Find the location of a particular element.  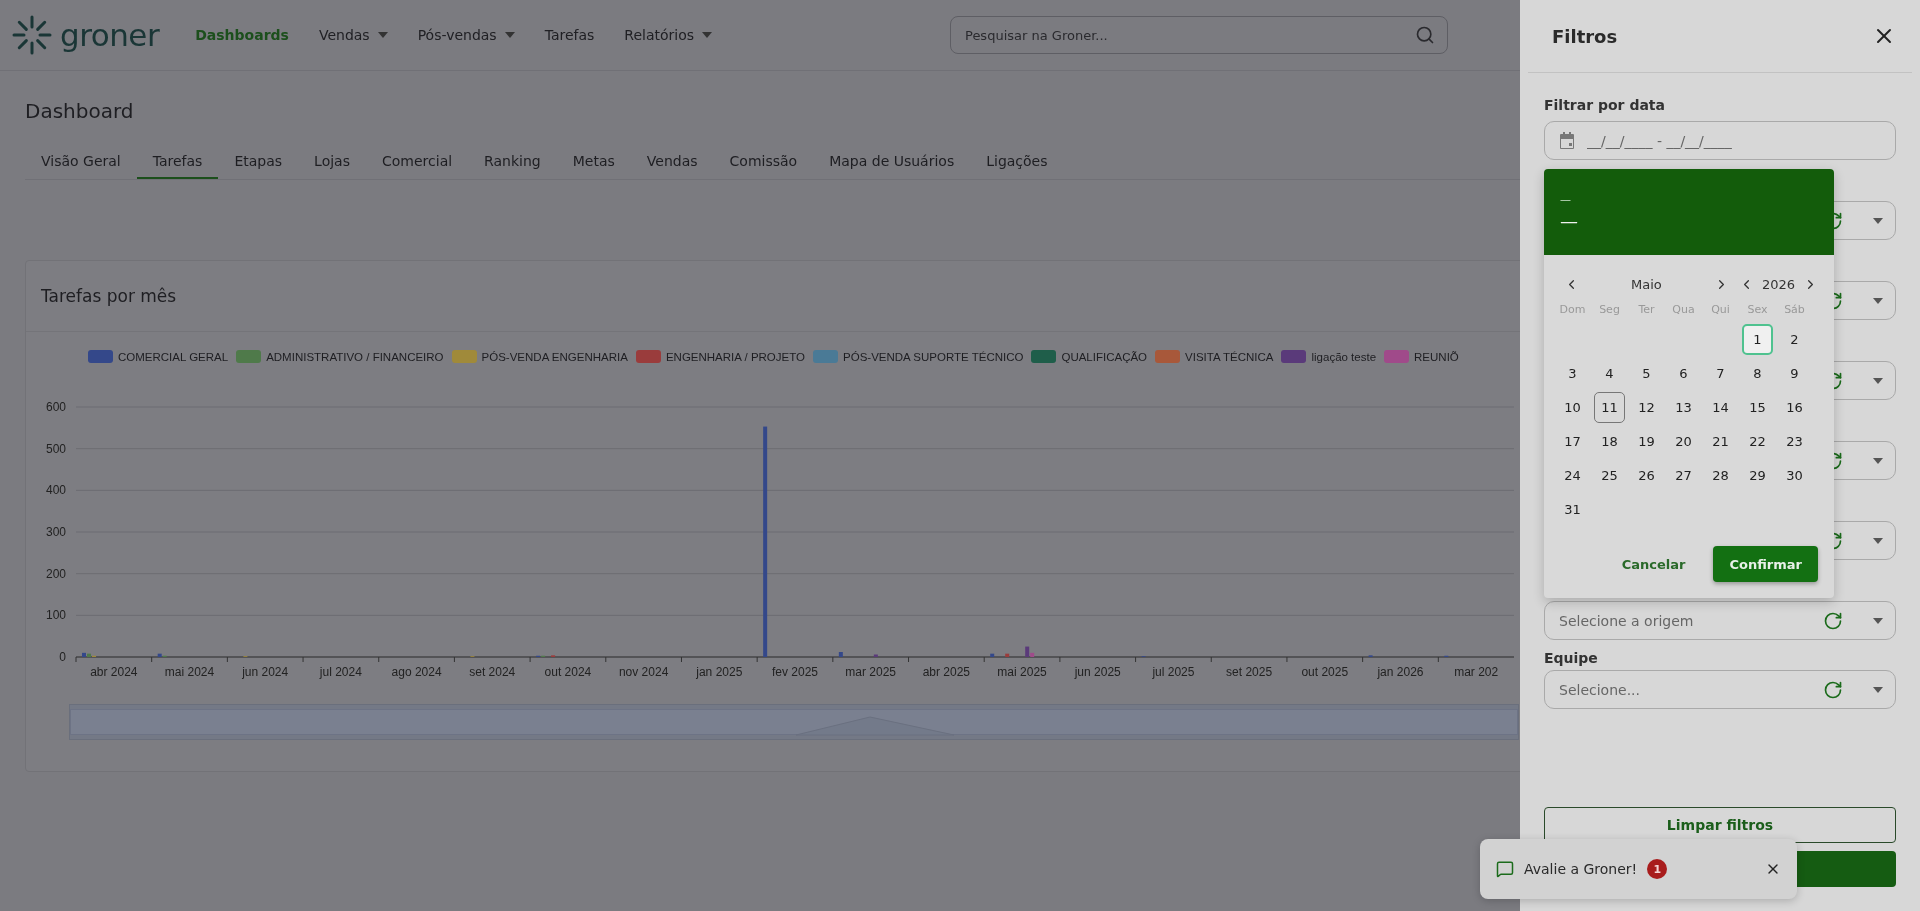

confirm-button: Confirmar is located at coordinates (1765, 564).